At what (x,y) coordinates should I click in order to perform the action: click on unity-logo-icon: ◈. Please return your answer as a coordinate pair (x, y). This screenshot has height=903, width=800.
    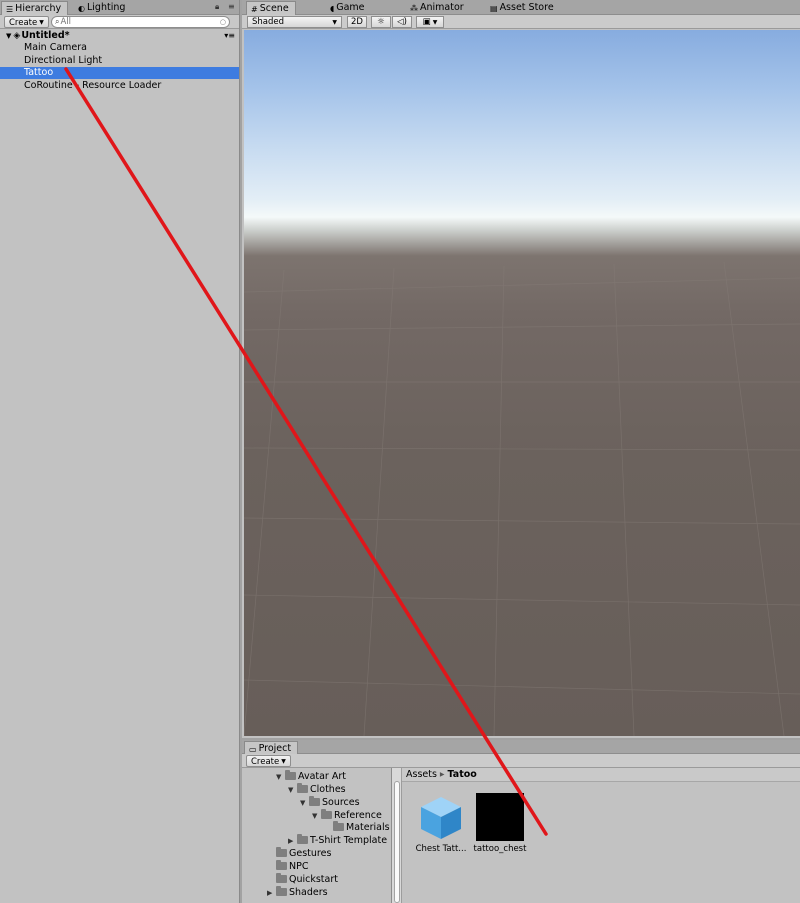
    Looking at the image, I should click on (17, 36).